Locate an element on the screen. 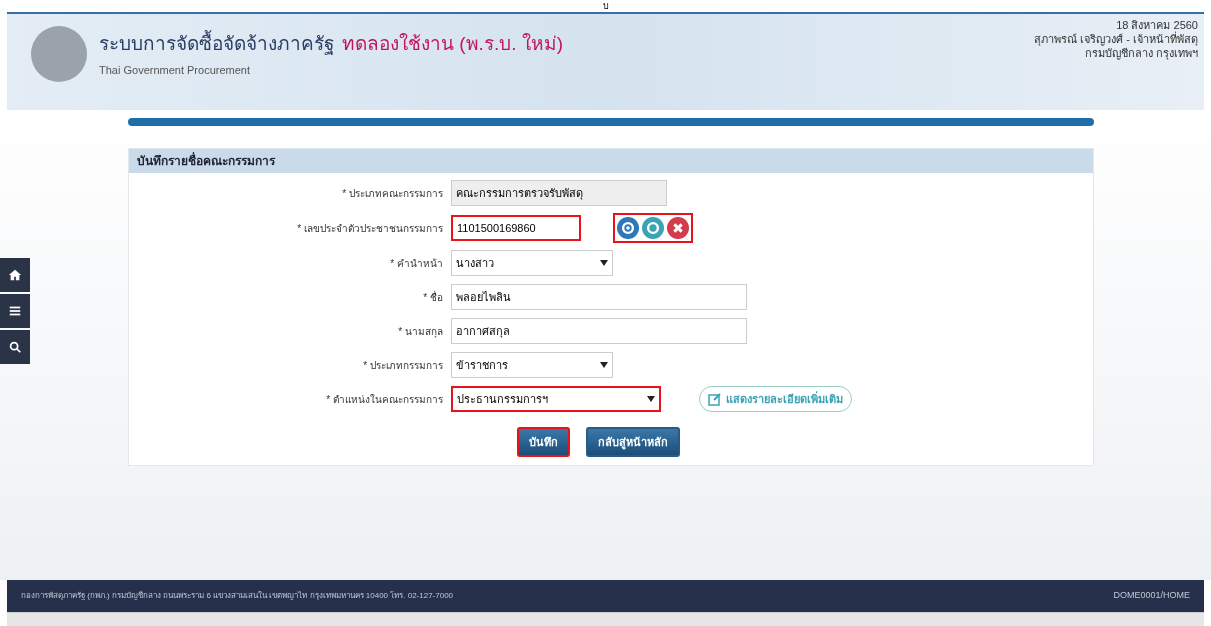  dropdown-field: ข้าราชการ is located at coordinates (532, 365).